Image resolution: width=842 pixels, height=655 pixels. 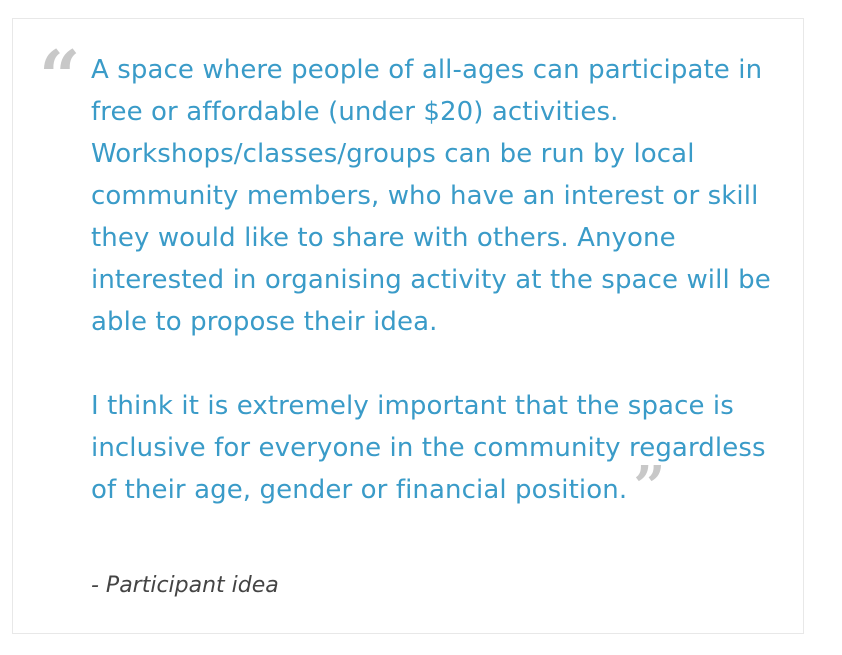 What do you see at coordinates (649, 487) in the screenshot?
I see `close-quote-icon: ”` at bounding box center [649, 487].